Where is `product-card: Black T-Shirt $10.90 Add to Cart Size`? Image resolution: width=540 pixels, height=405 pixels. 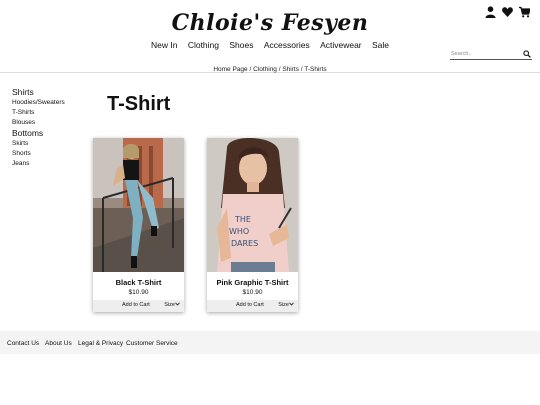 product-card: Black T-Shirt $10.90 Add to Cart Size is located at coordinates (138, 225).